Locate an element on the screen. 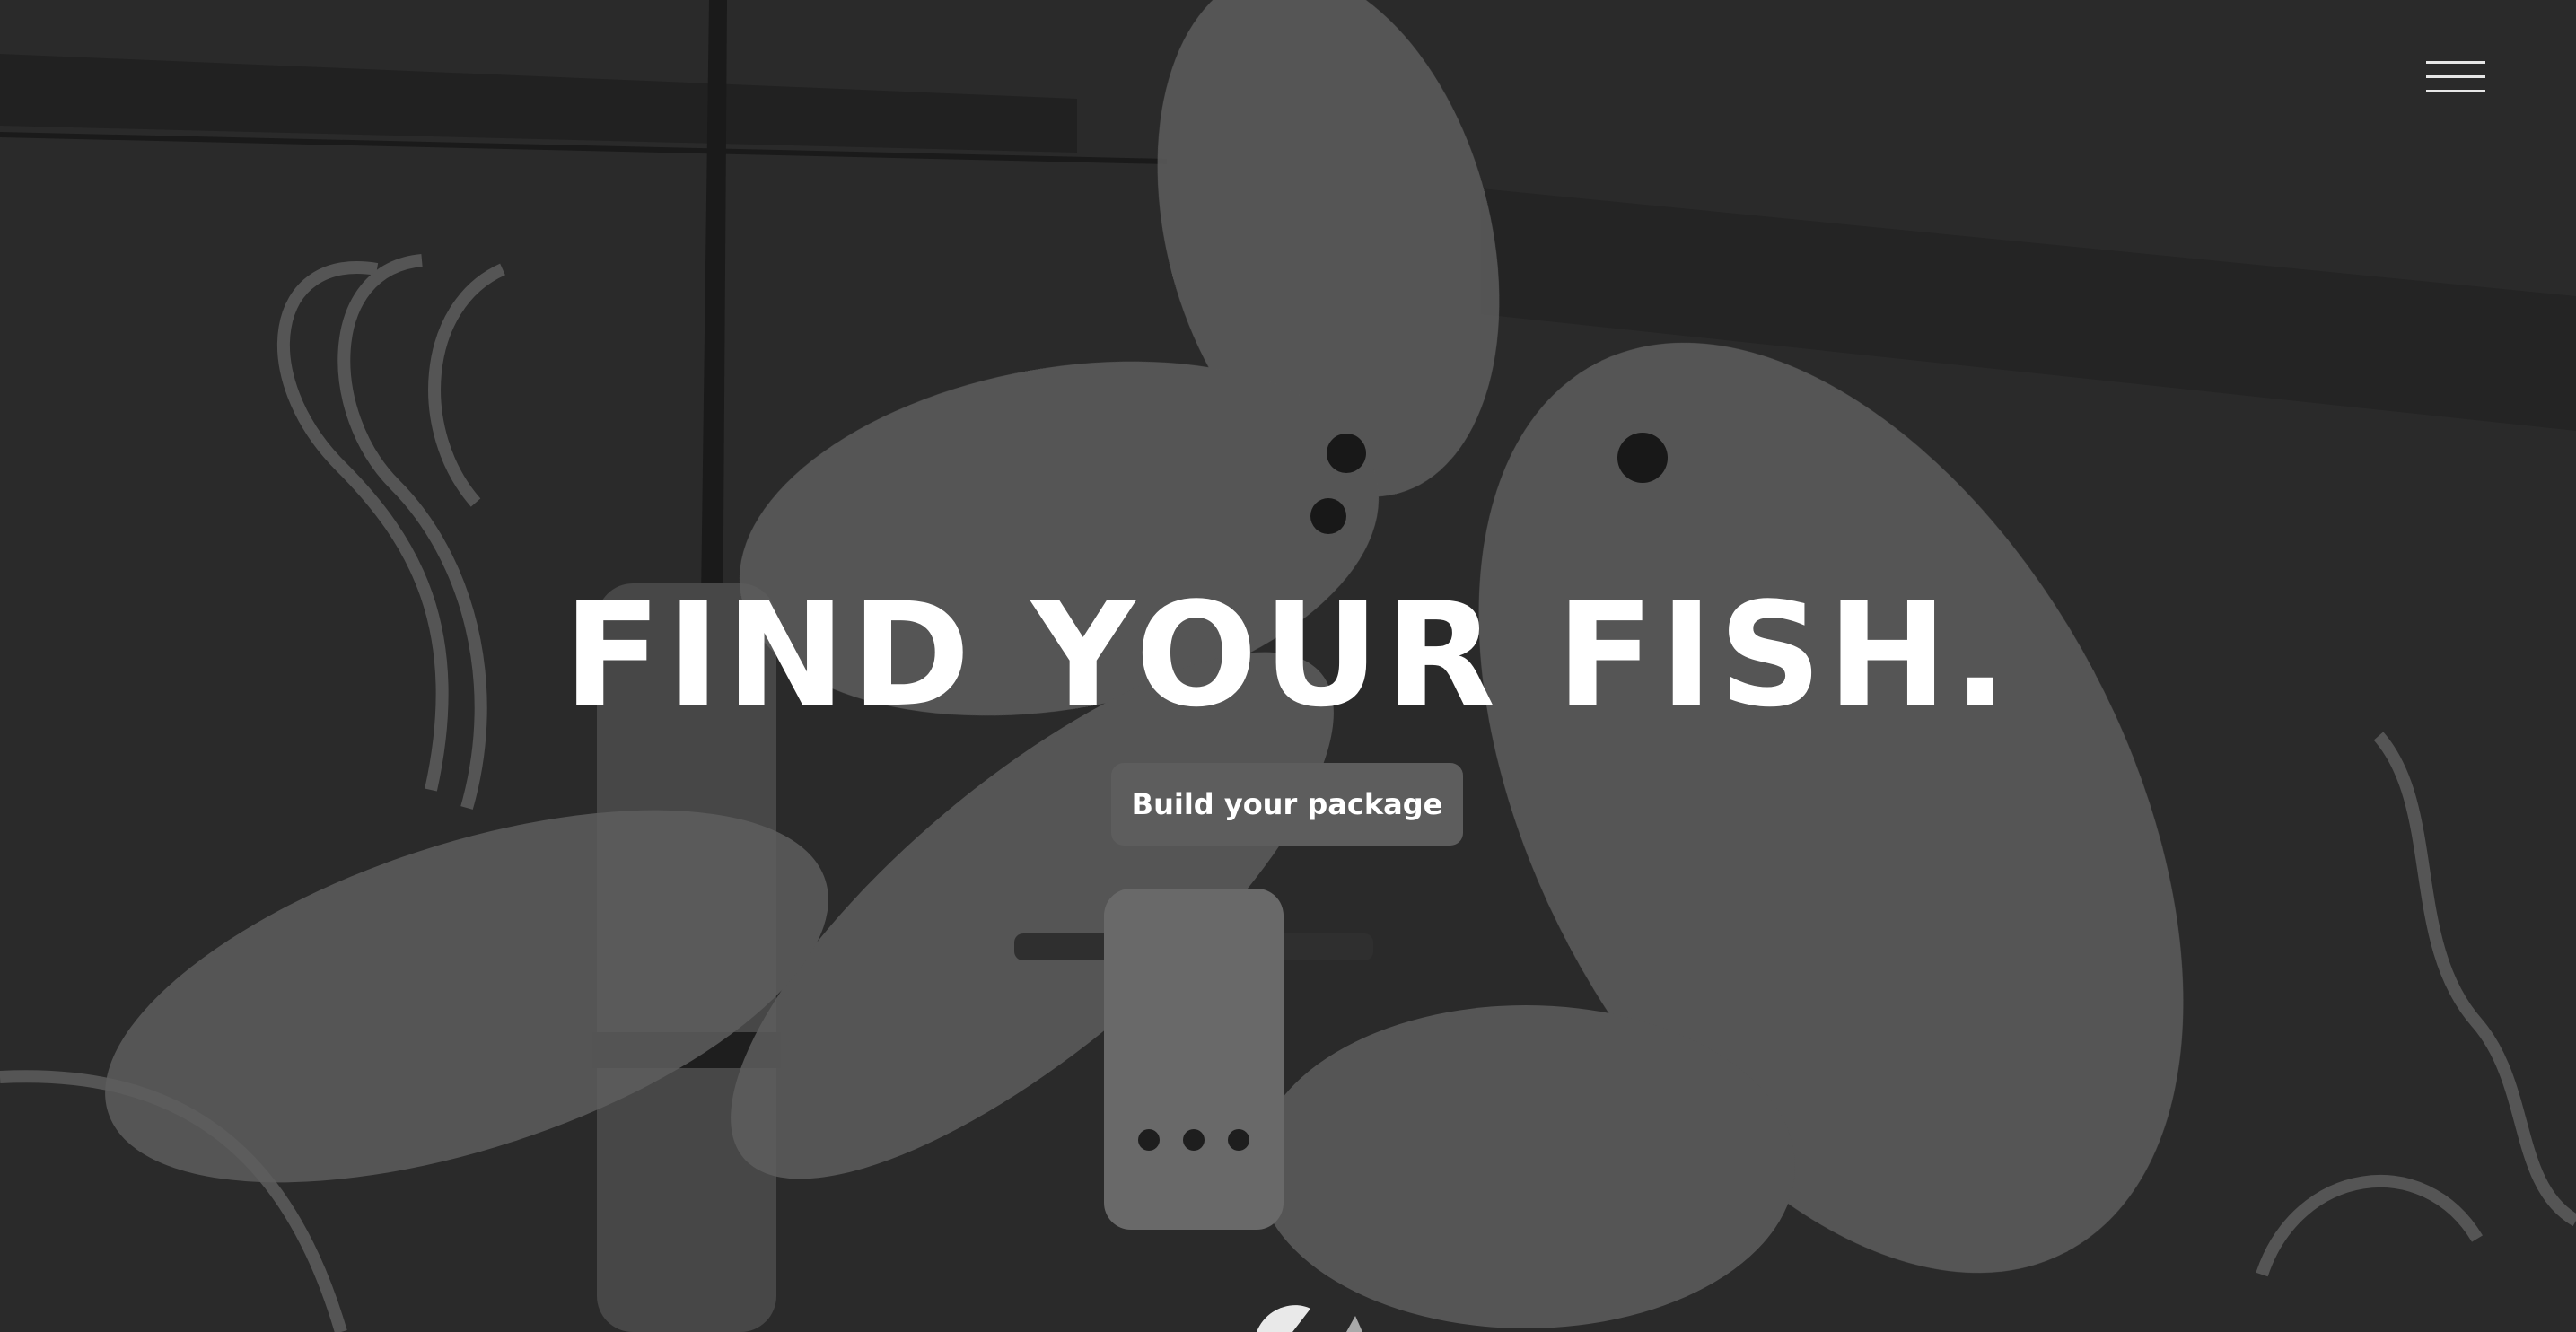 This screenshot has height=1332, width=2576. hamburger-menu-icon is located at coordinates (2455, 78).